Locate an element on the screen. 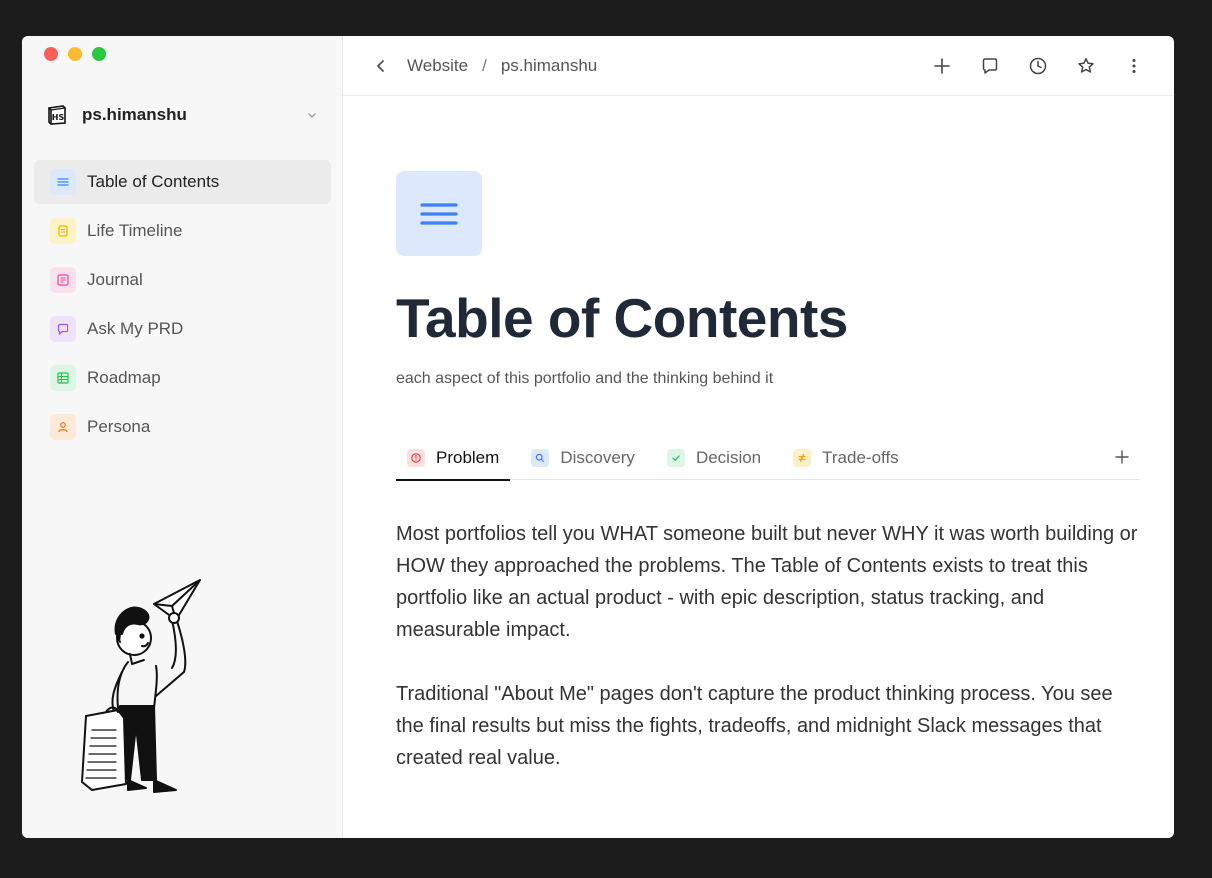  sidebar-item-roadmap: Roadmap is located at coordinates (182, 378).